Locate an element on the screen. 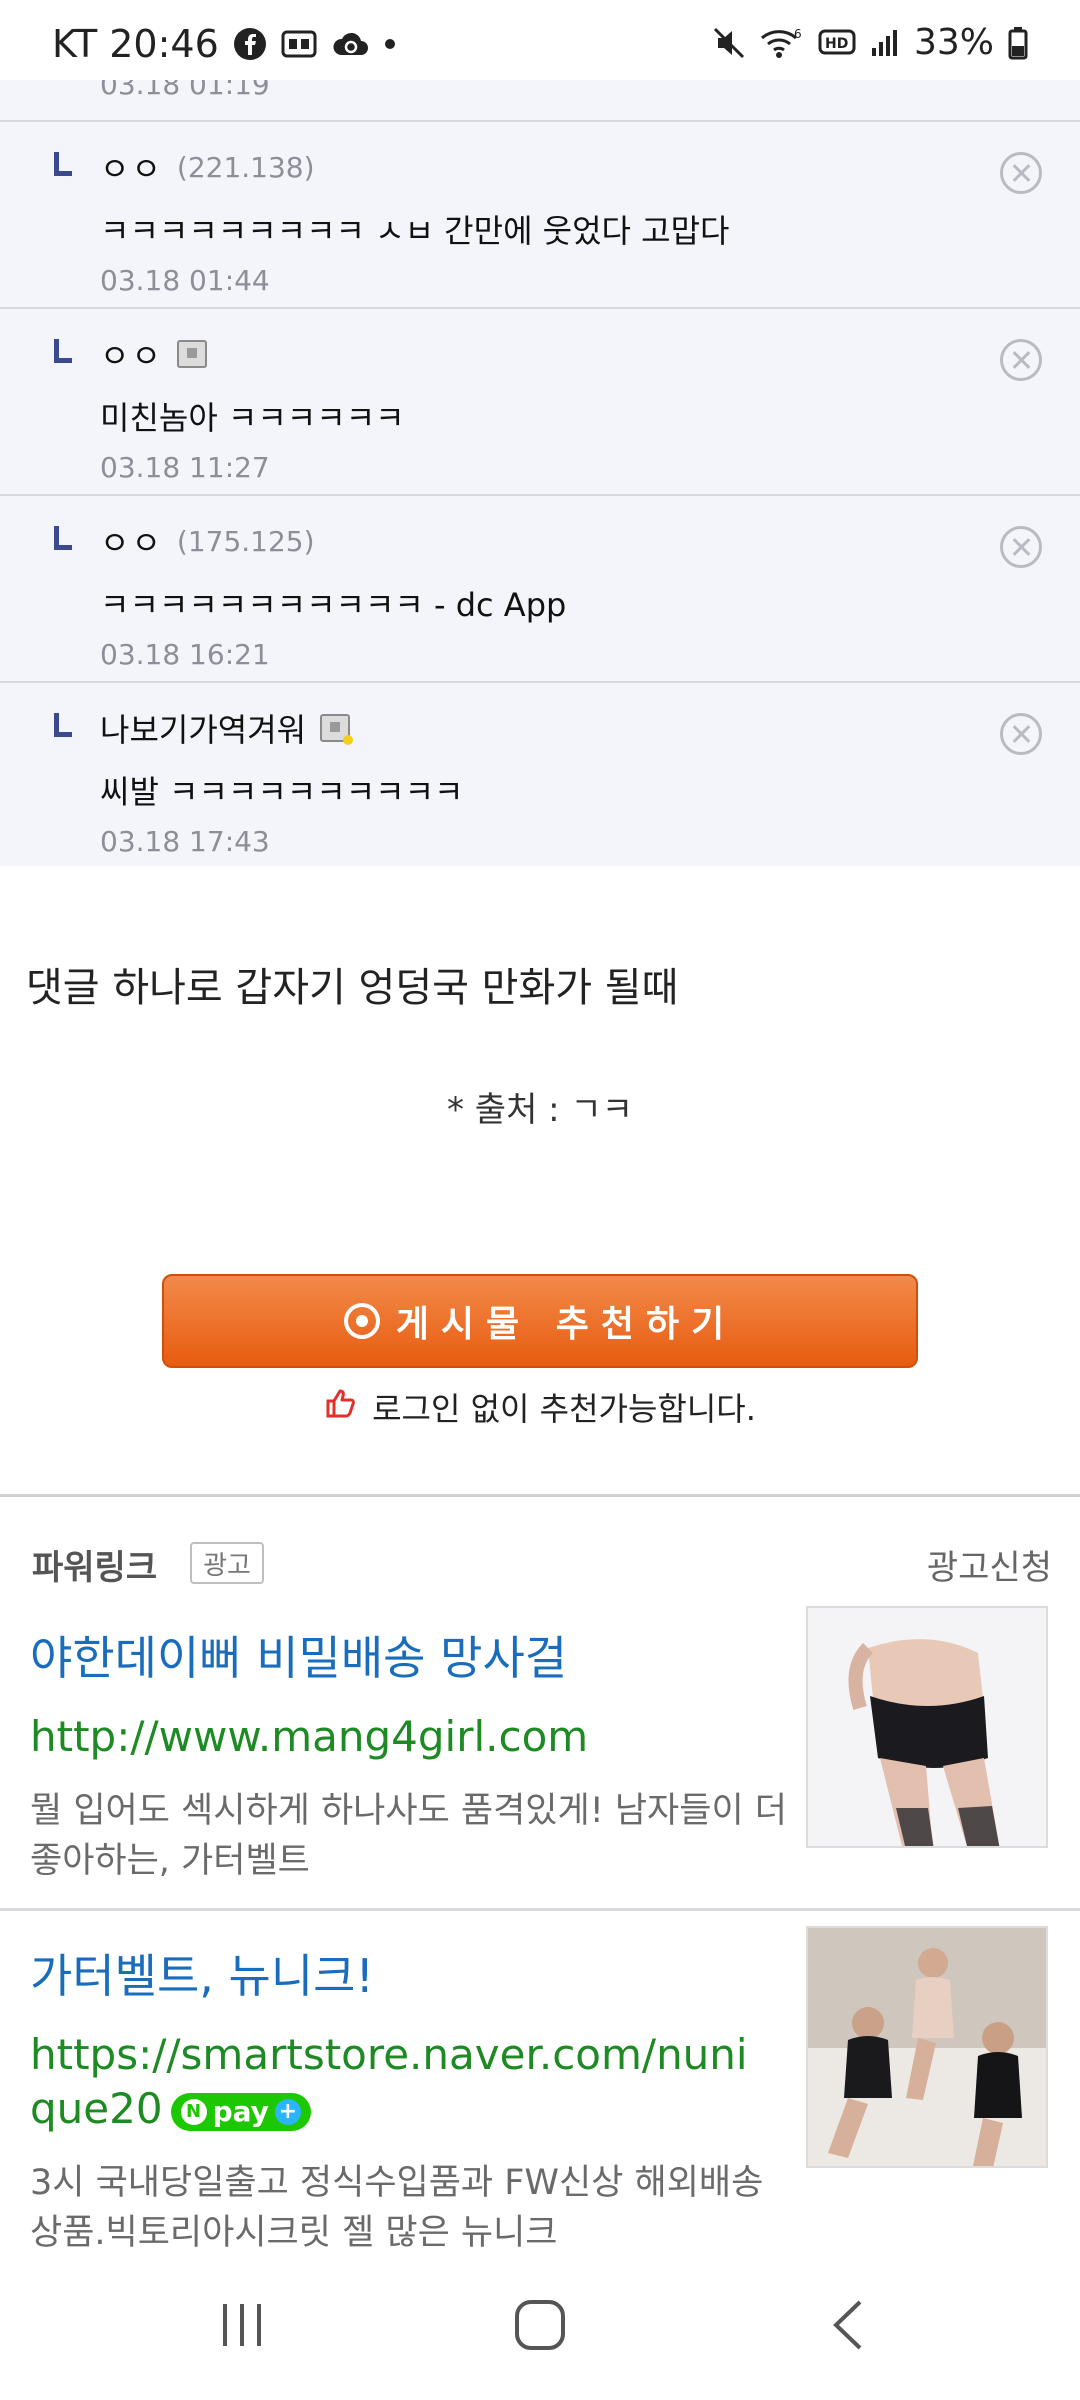 The width and height of the screenshot is (1080, 2400). ad-url: http://www.mang4girl.com is located at coordinates (400, 1737).